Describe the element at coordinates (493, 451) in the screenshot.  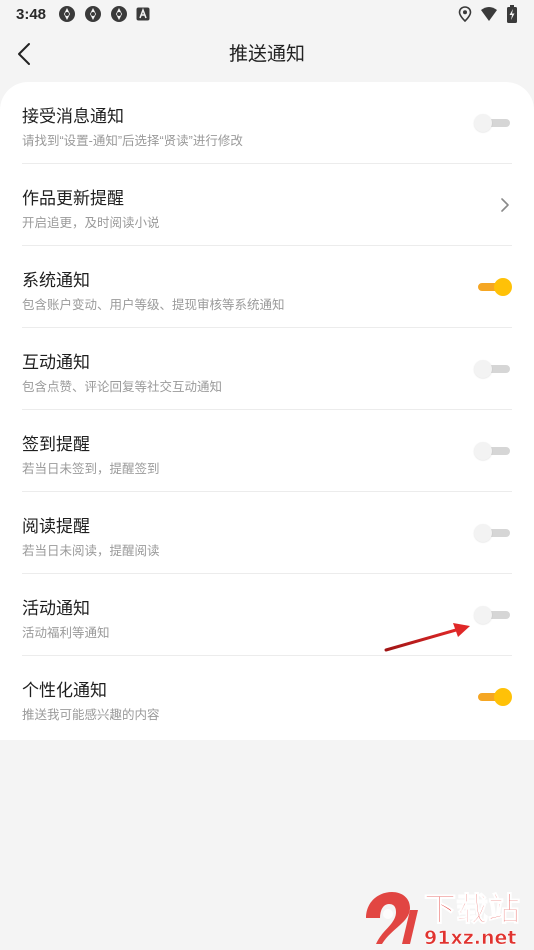
I see `checkin-reminder-toggle` at that location.